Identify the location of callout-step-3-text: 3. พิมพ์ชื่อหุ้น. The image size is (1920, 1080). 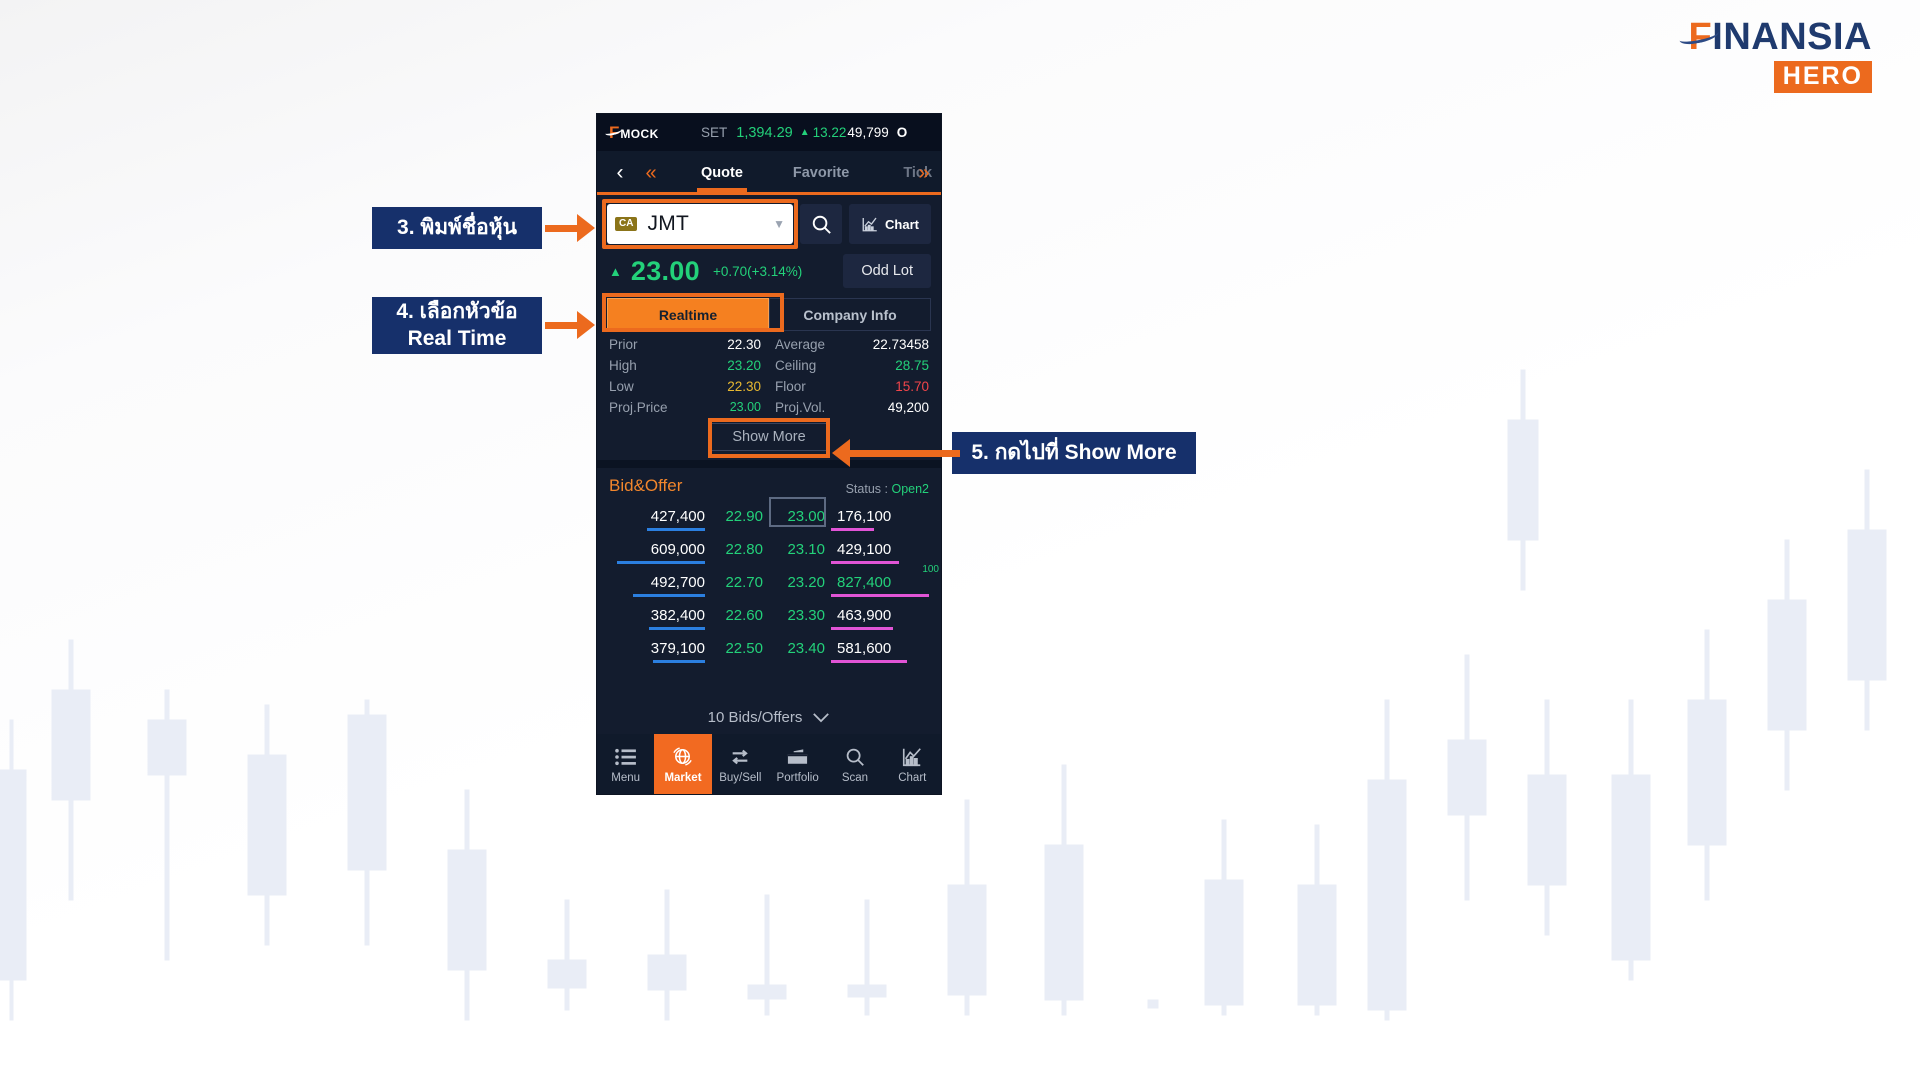
(457, 227).